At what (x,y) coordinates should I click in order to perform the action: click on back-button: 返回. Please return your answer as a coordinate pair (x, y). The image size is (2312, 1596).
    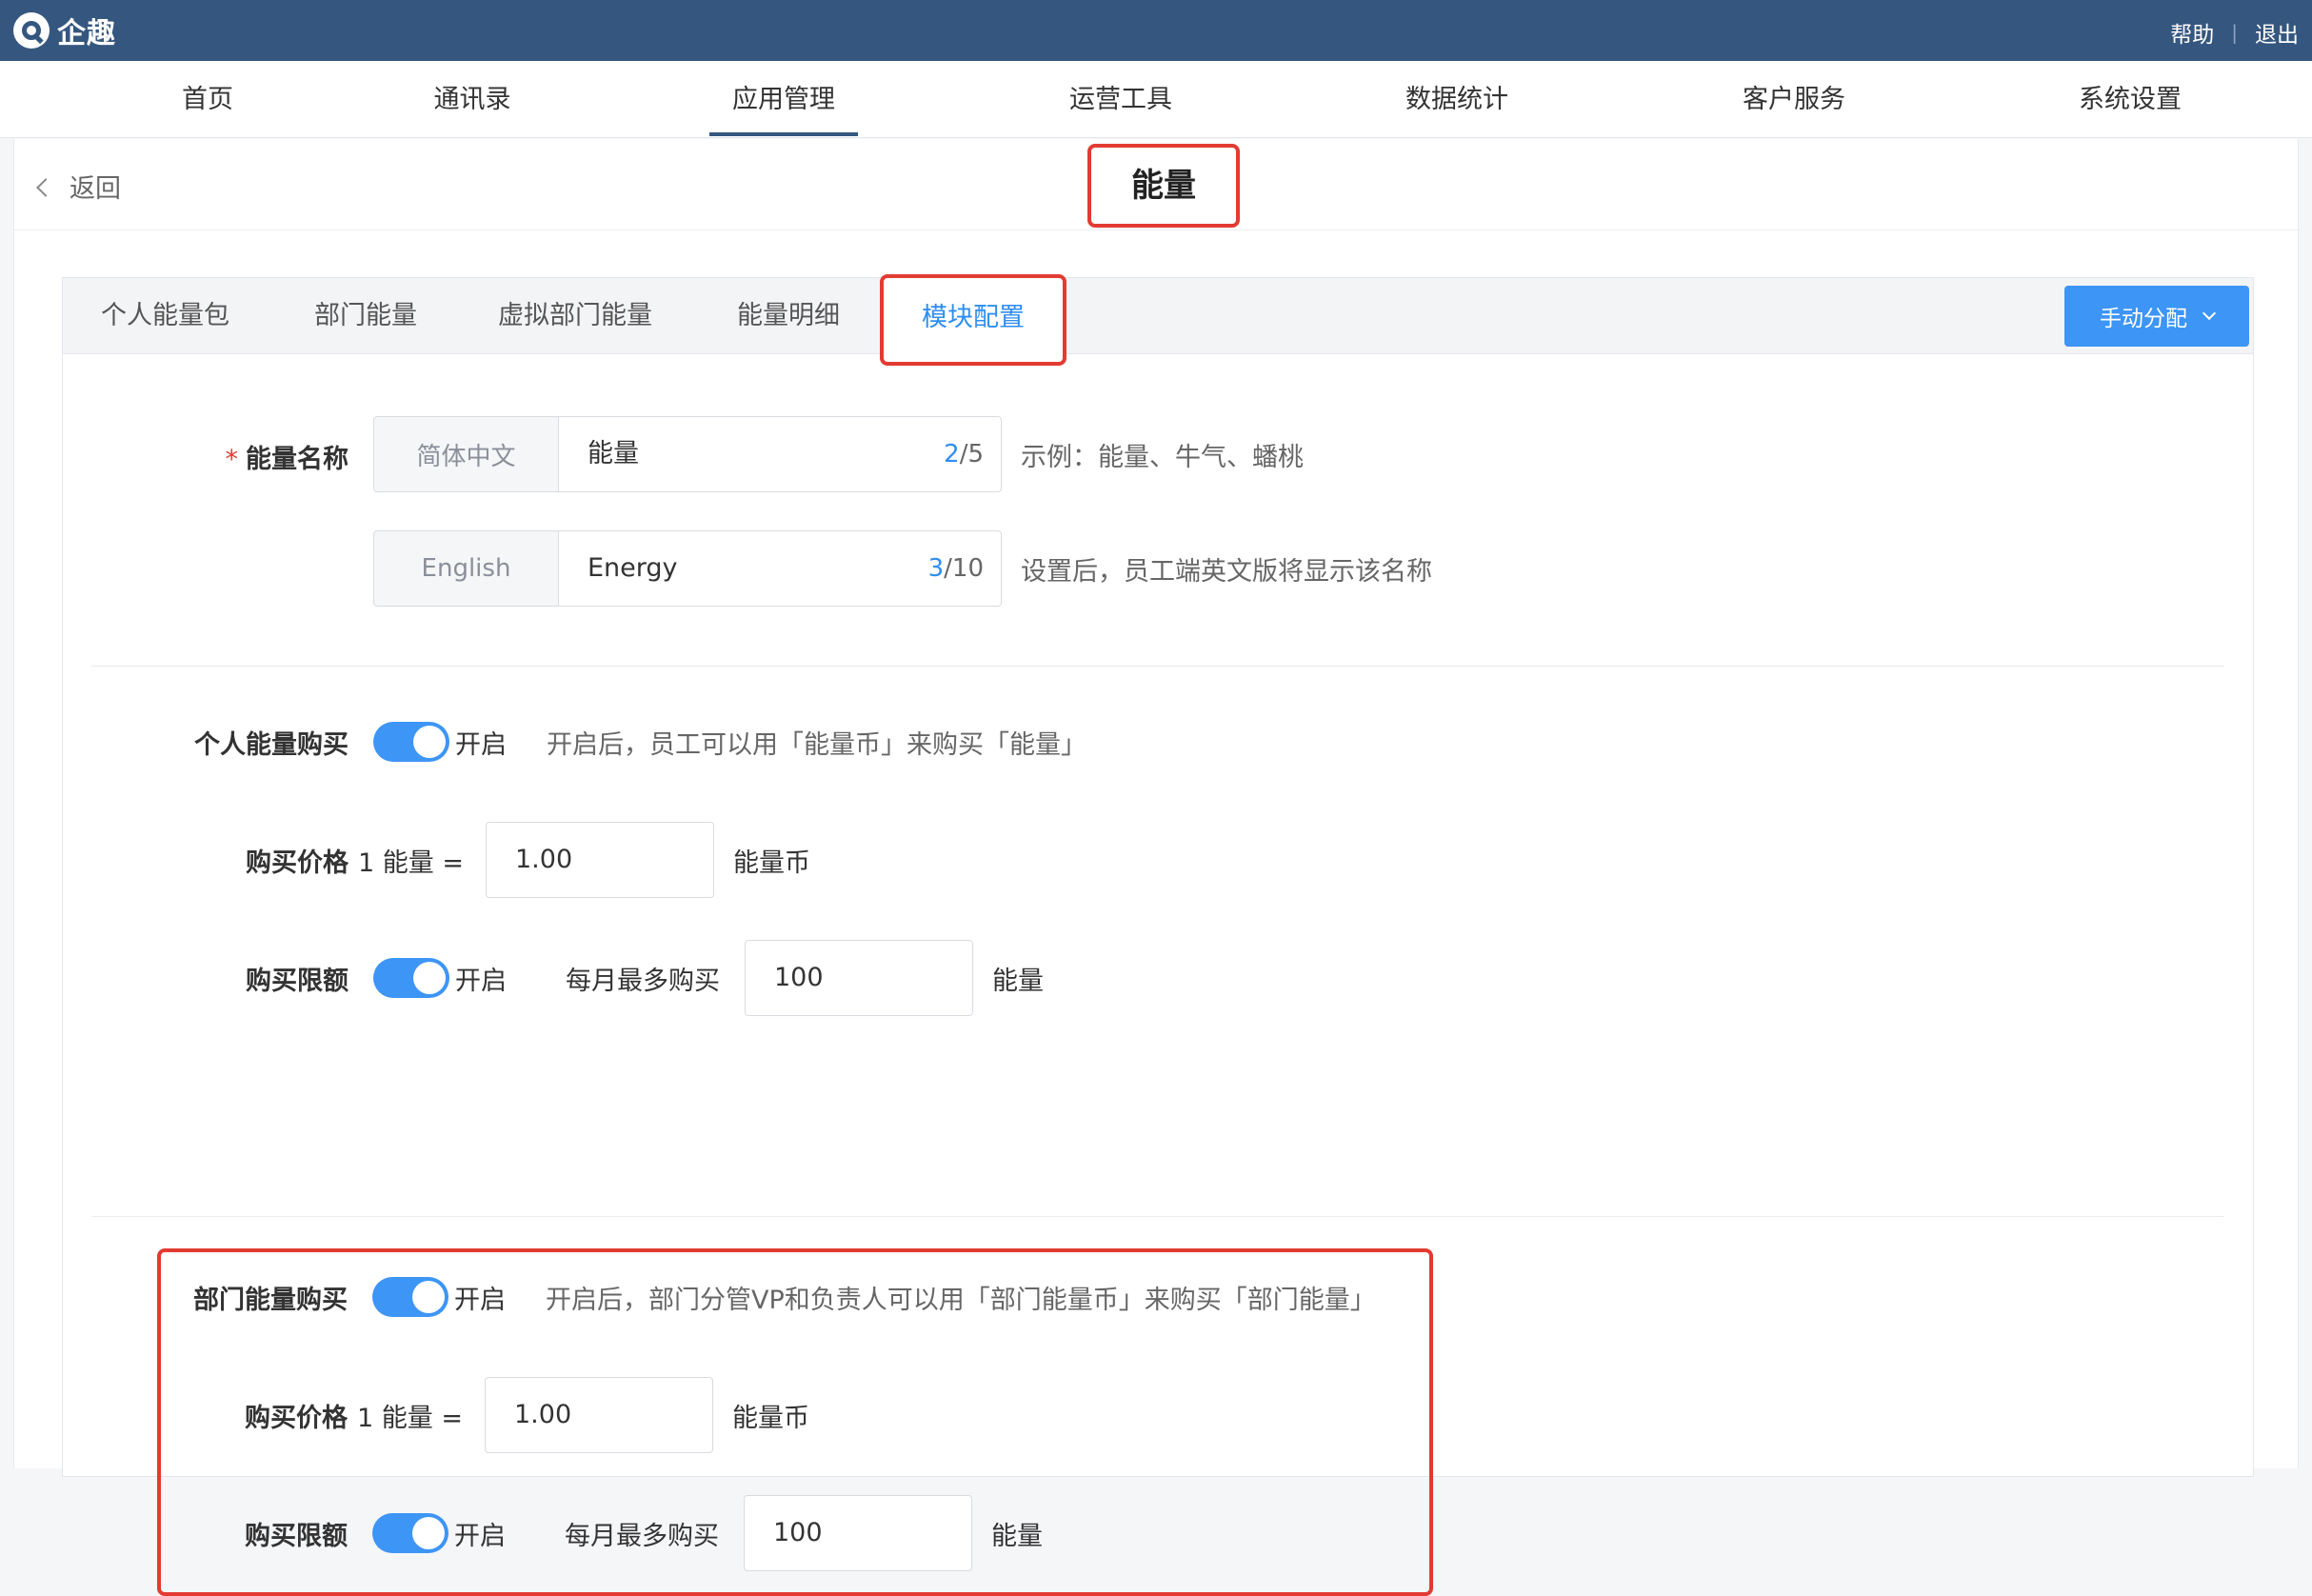
    Looking at the image, I should click on (78, 186).